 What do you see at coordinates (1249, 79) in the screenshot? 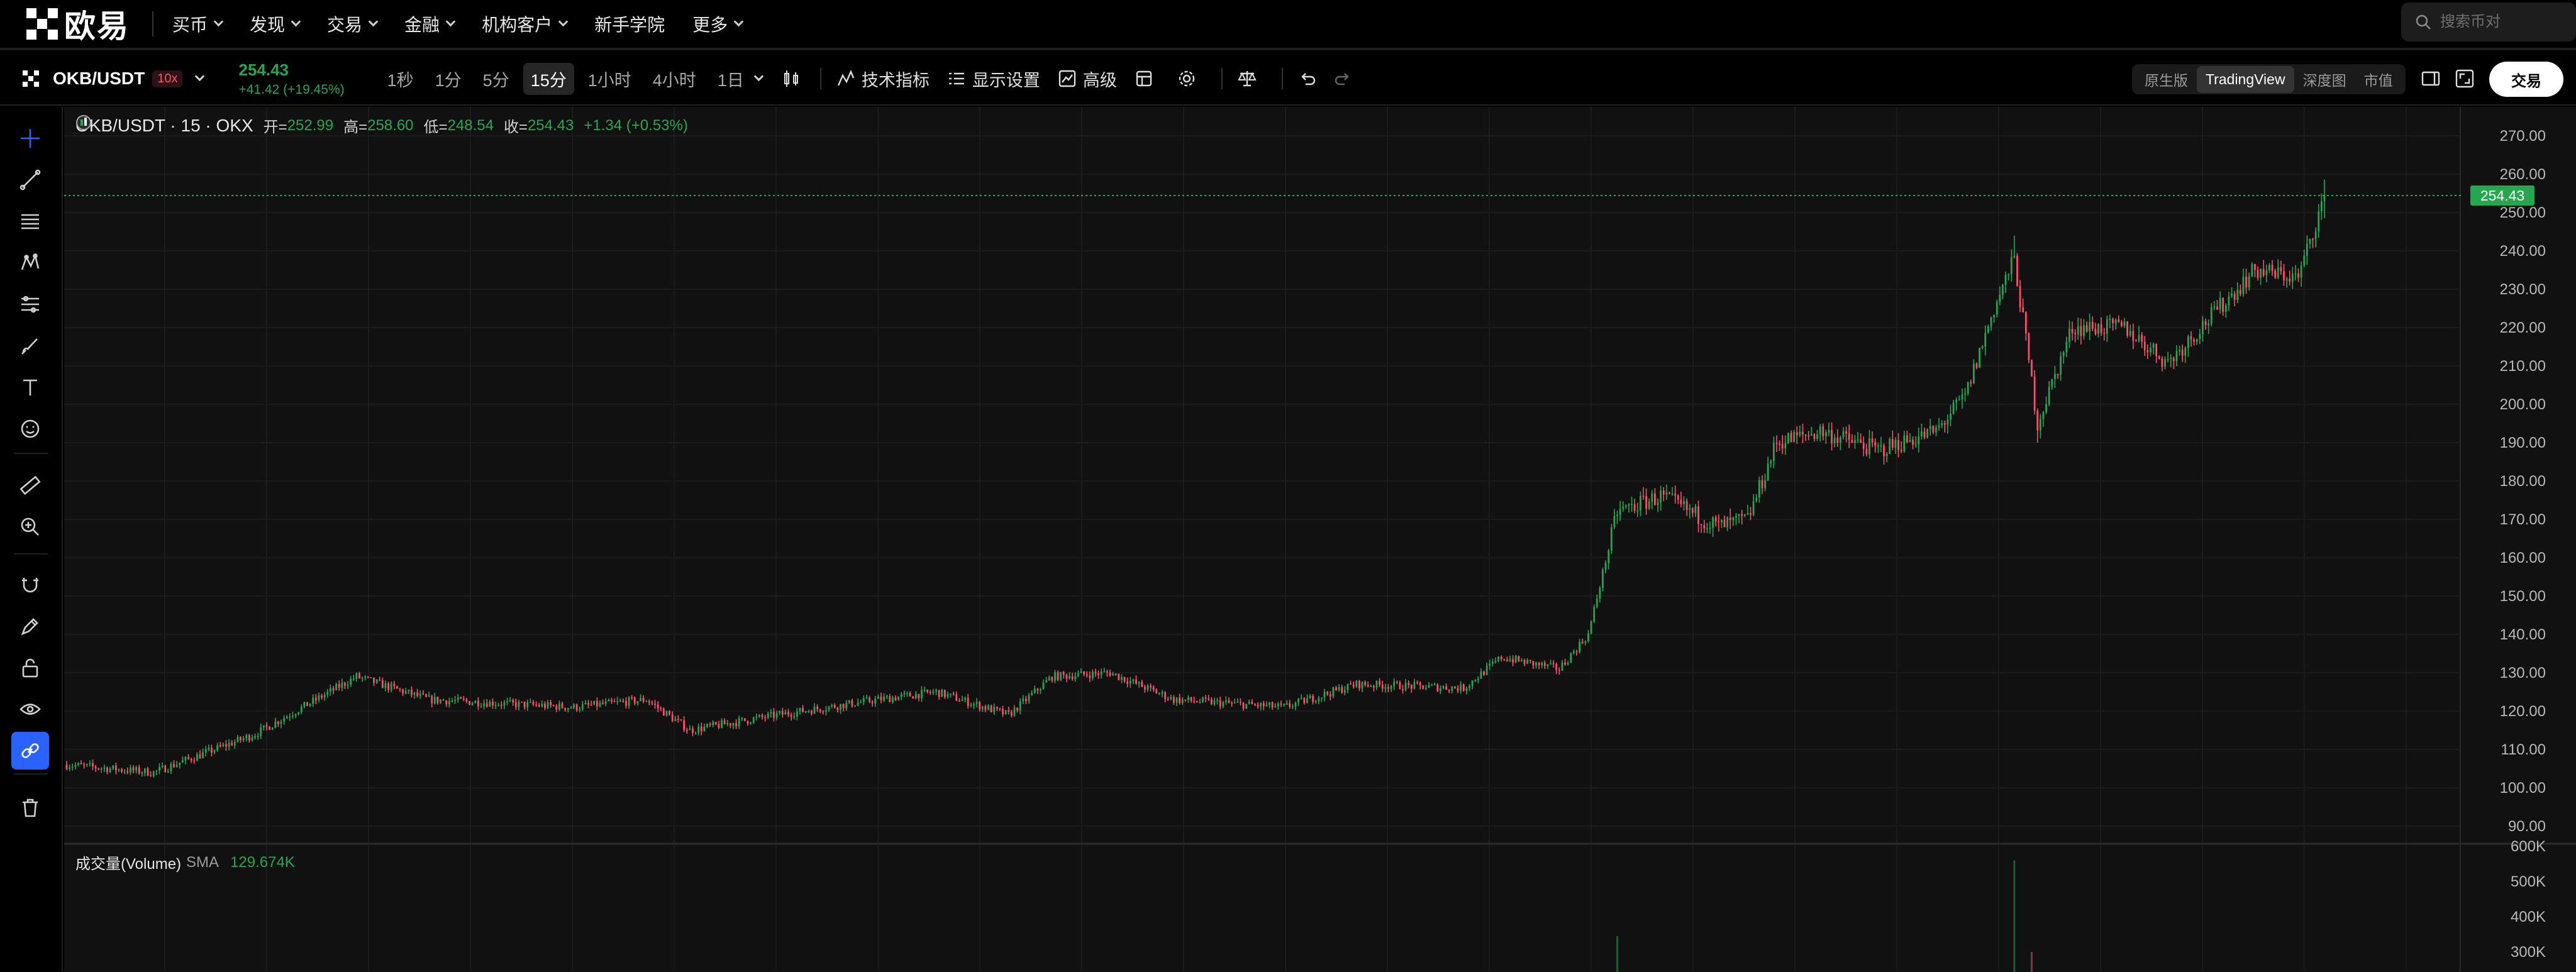
I see `compare-button` at bounding box center [1249, 79].